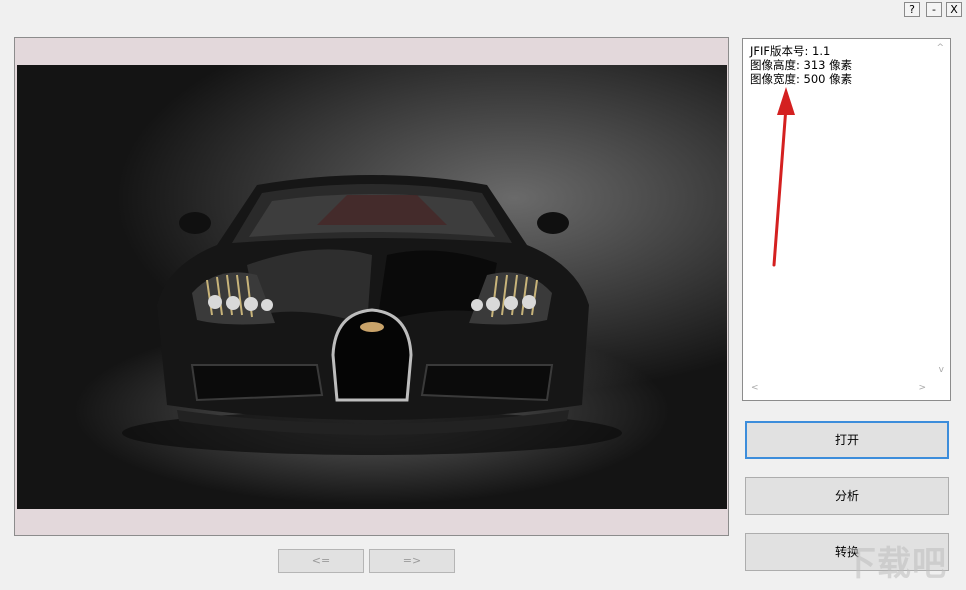  I want to click on scroll-left-icon: <, so click(755, 388).